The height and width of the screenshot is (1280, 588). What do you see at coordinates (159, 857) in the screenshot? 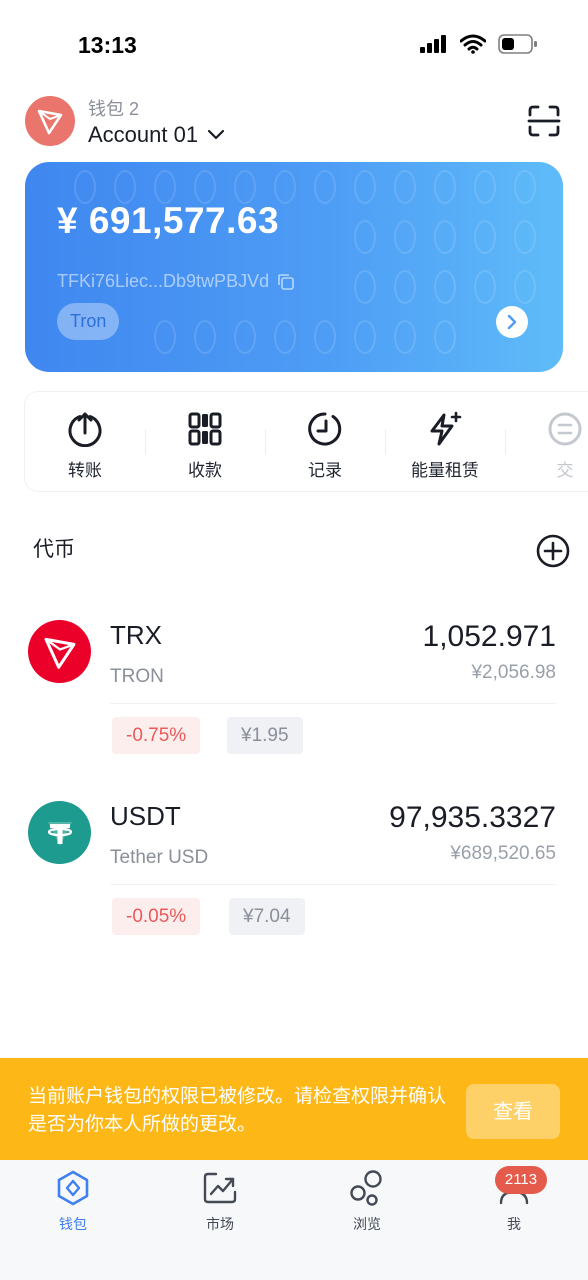
I see `token-name: Tether USD` at bounding box center [159, 857].